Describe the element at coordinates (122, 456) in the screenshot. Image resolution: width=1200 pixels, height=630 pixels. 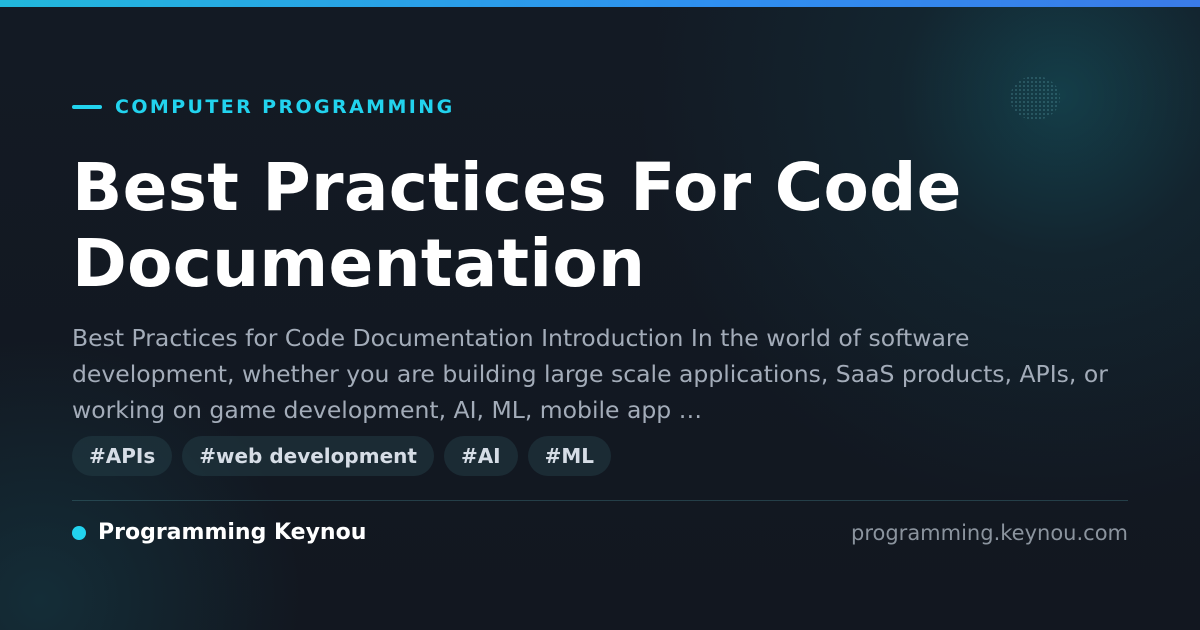
I see `tag-apis: #APIs` at that location.